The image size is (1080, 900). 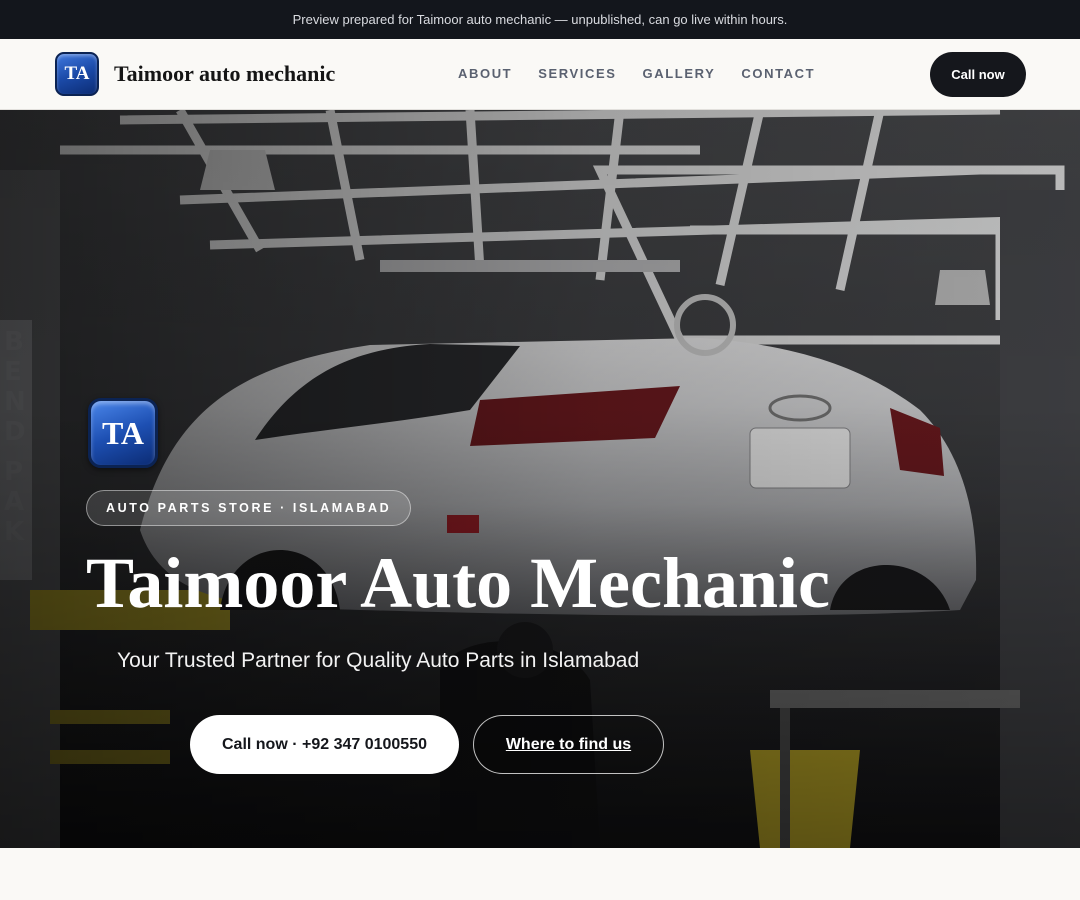 I want to click on next-section, so click(x=540, y=874).